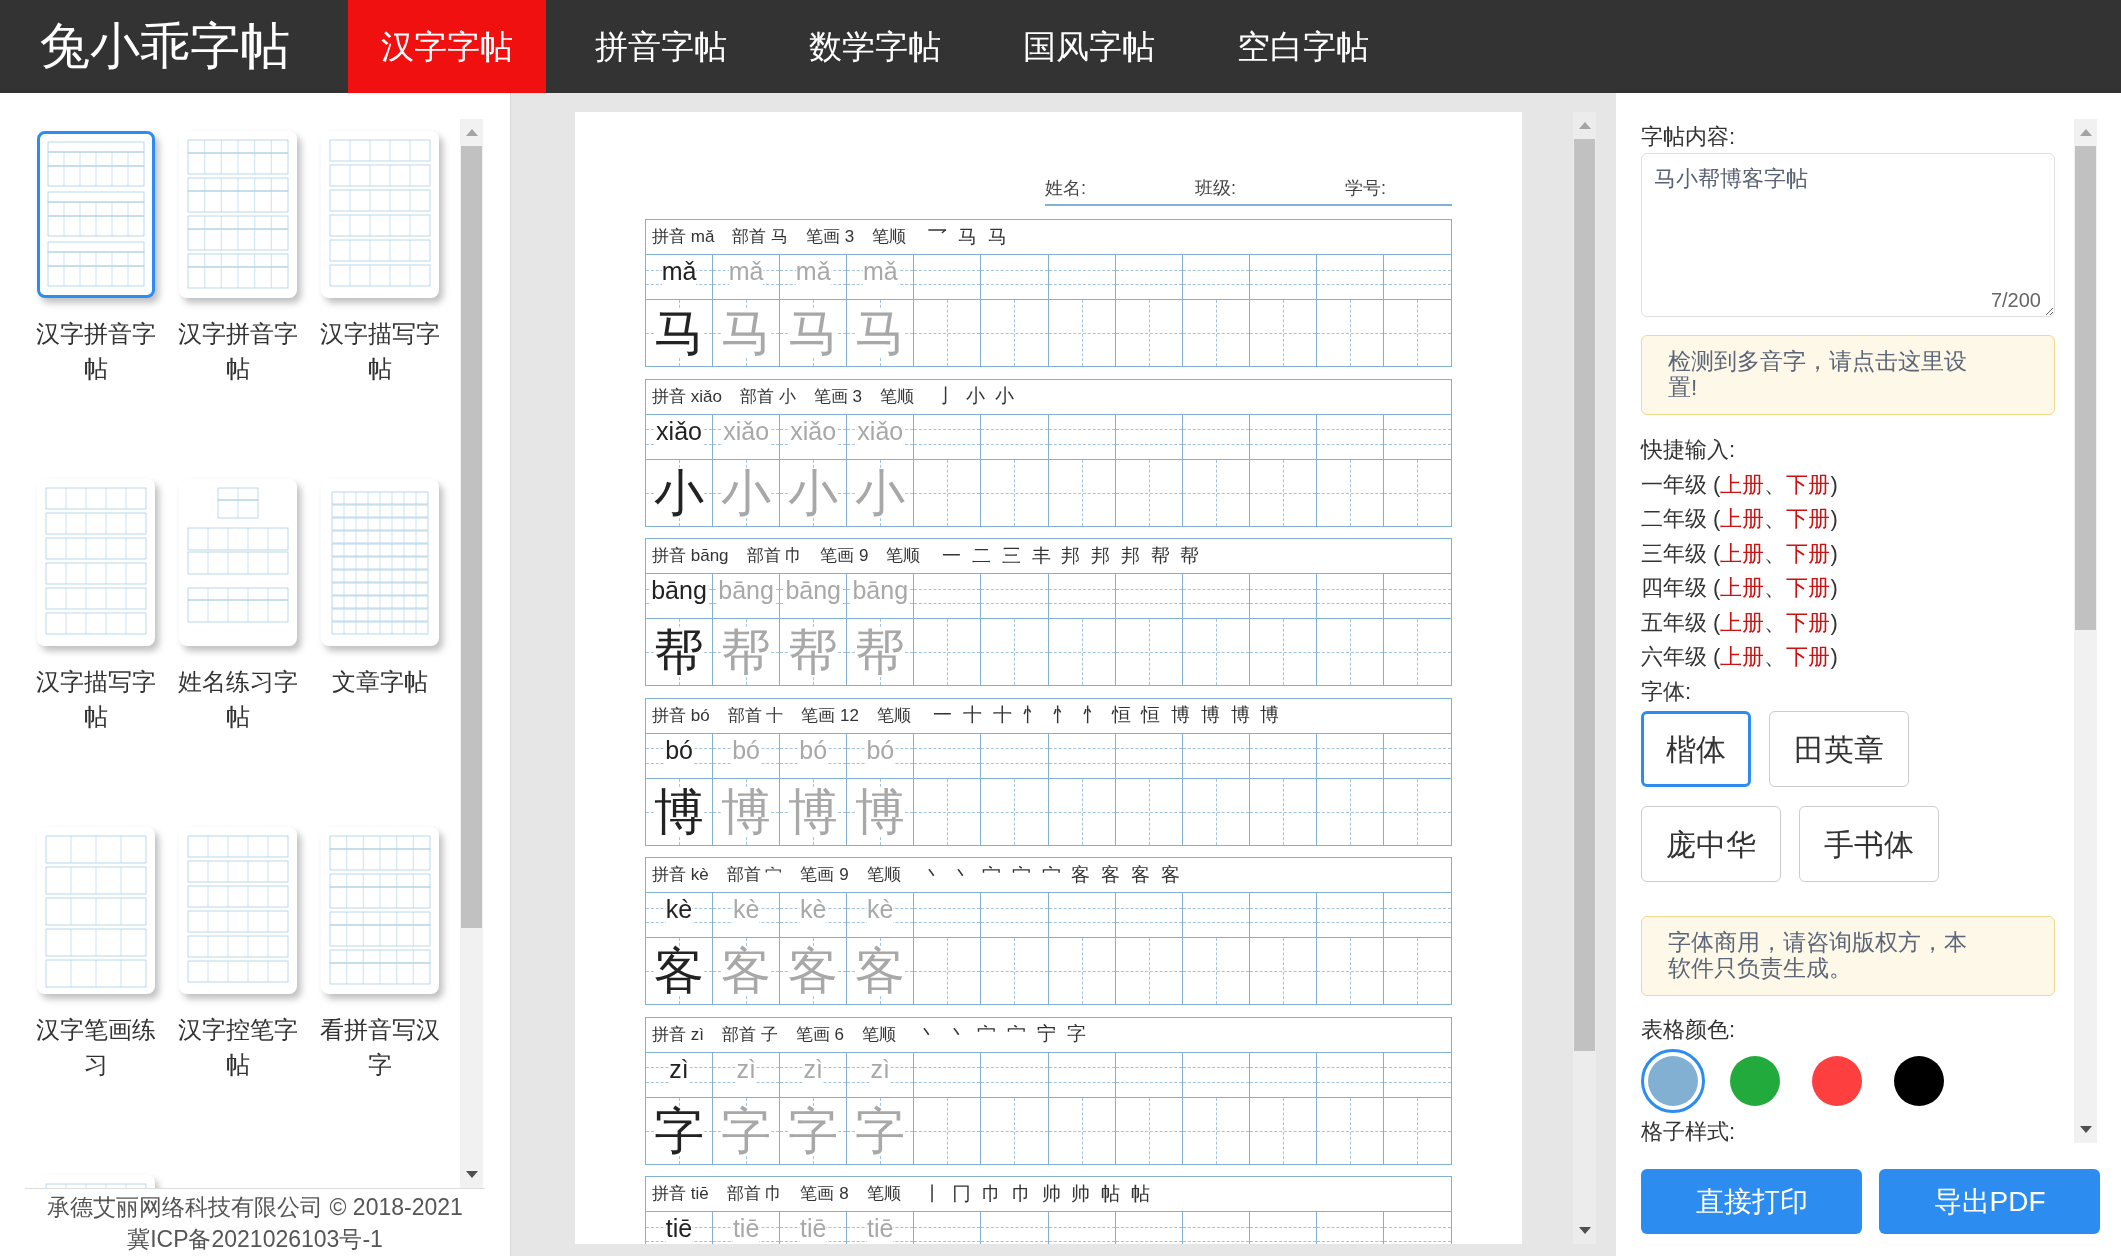 This screenshot has height=1256, width=2121. What do you see at coordinates (814, 492) in the screenshot?
I see `character-cell: 小` at bounding box center [814, 492].